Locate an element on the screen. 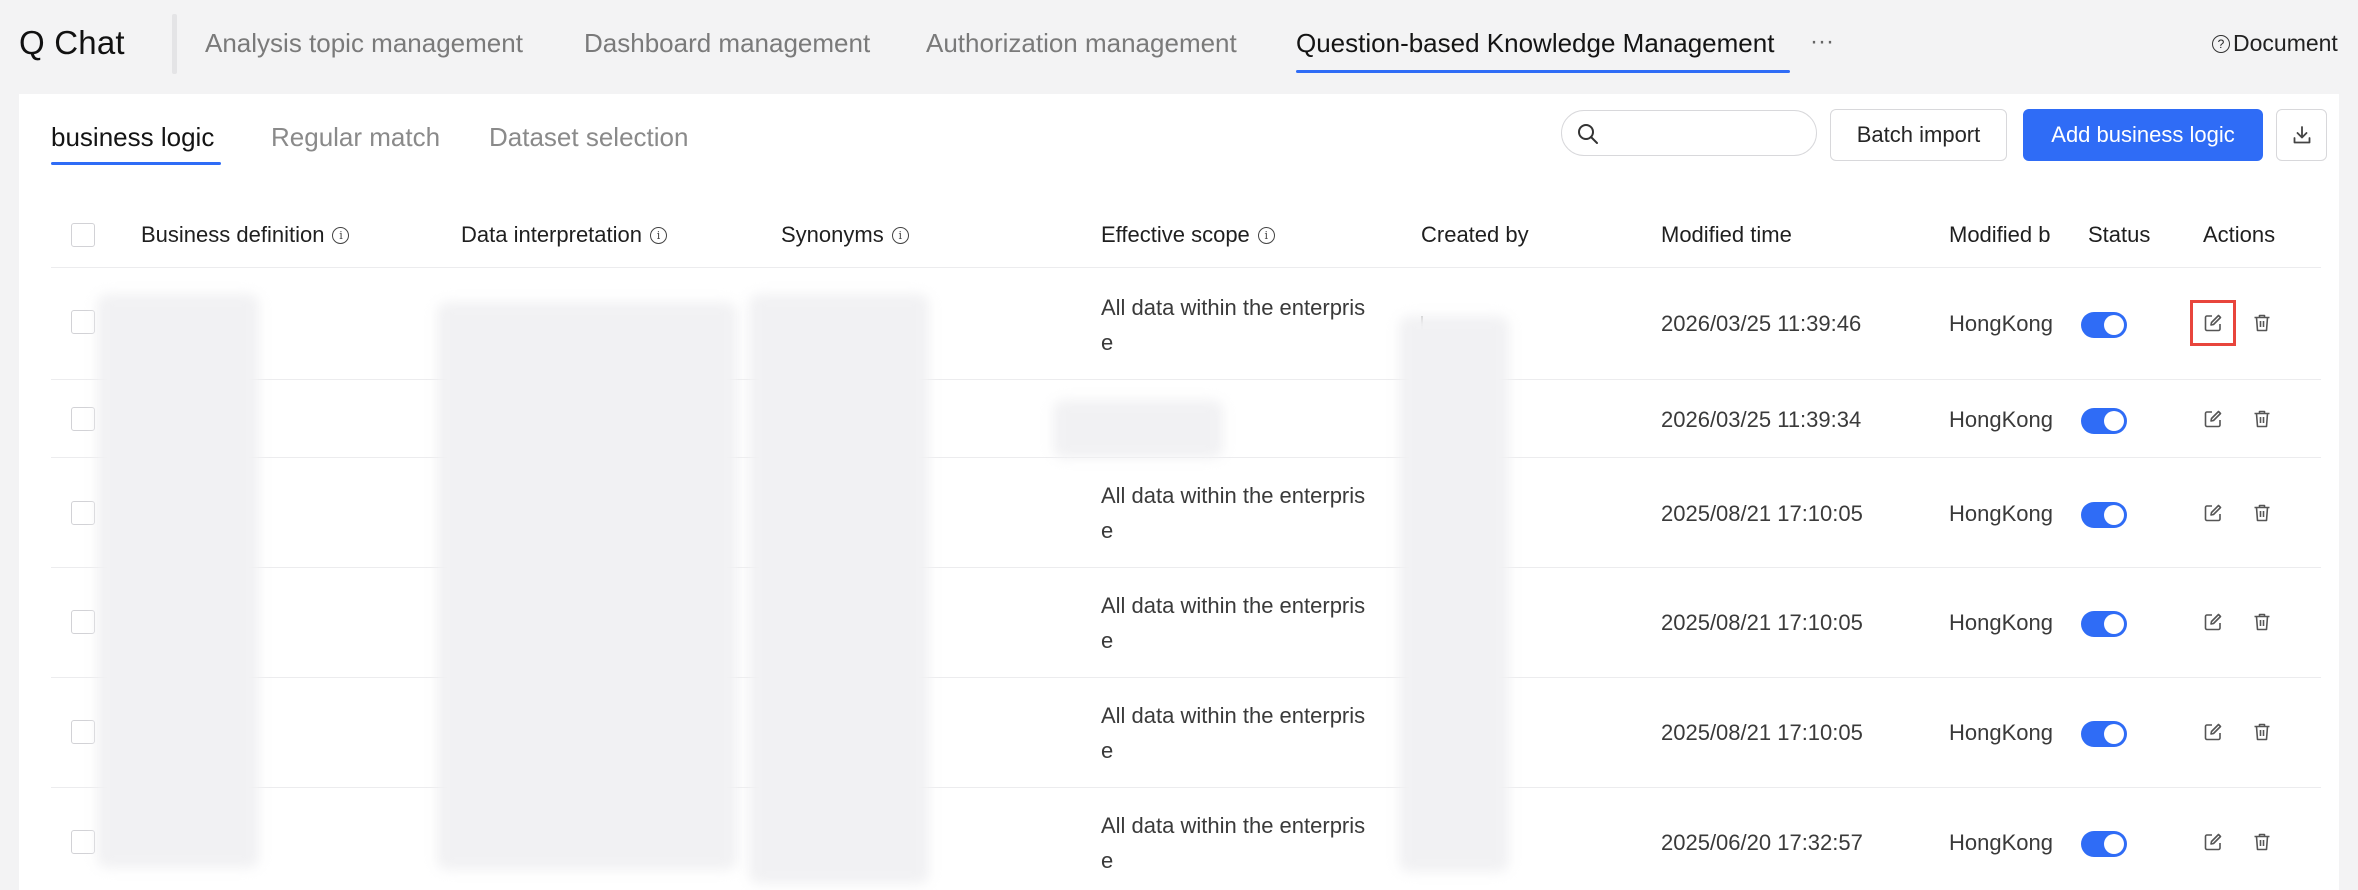 This screenshot has width=2358, height=890. header-modified-by: Modified b is located at coordinates (2000, 234).